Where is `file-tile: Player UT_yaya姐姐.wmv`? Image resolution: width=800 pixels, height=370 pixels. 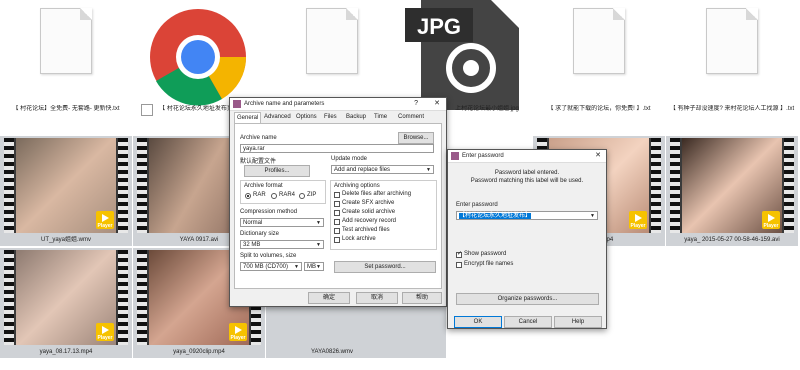
file-tile: Player UT_yaya姐姐.wmv is located at coordinates (66, 191).